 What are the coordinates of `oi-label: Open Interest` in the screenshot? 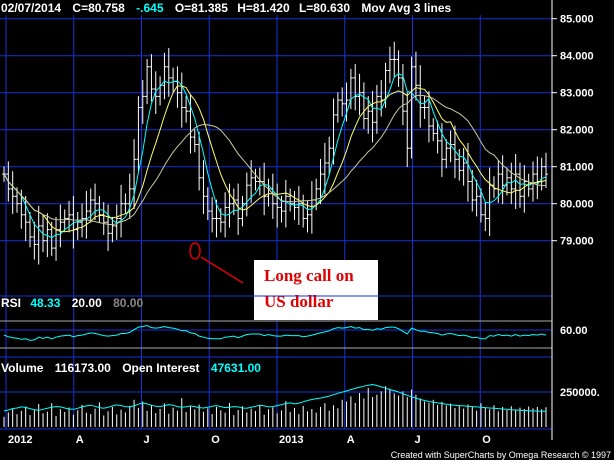 It's located at (160, 368).